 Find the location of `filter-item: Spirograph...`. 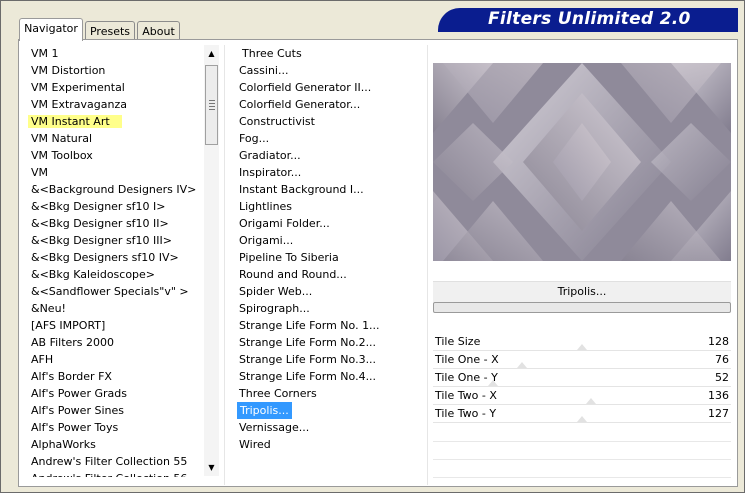

filter-item: Spirograph... is located at coordinates (324, 308).